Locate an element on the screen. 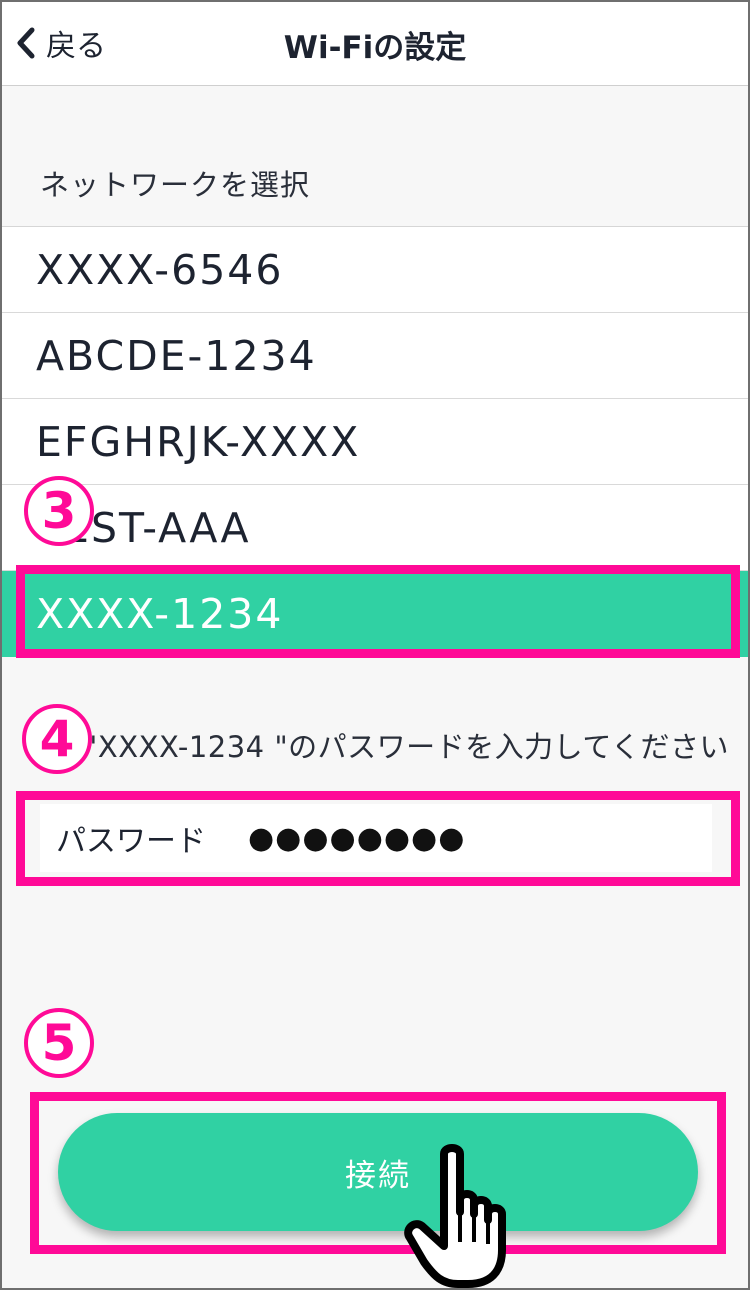  navigation-bar: 戻る Wi-Fiの設定 is located at coordinates (375, 44).